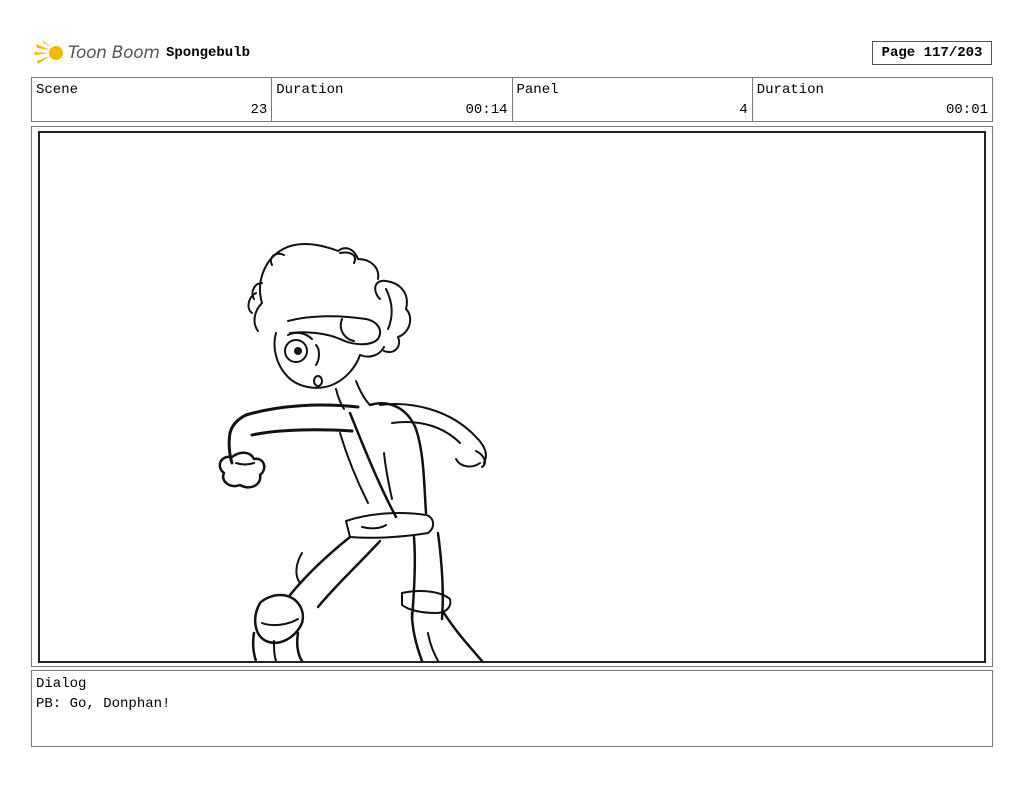 The image size is (1024, 793). I want to click on panel-duration-label: Duration, so click(790, 90).